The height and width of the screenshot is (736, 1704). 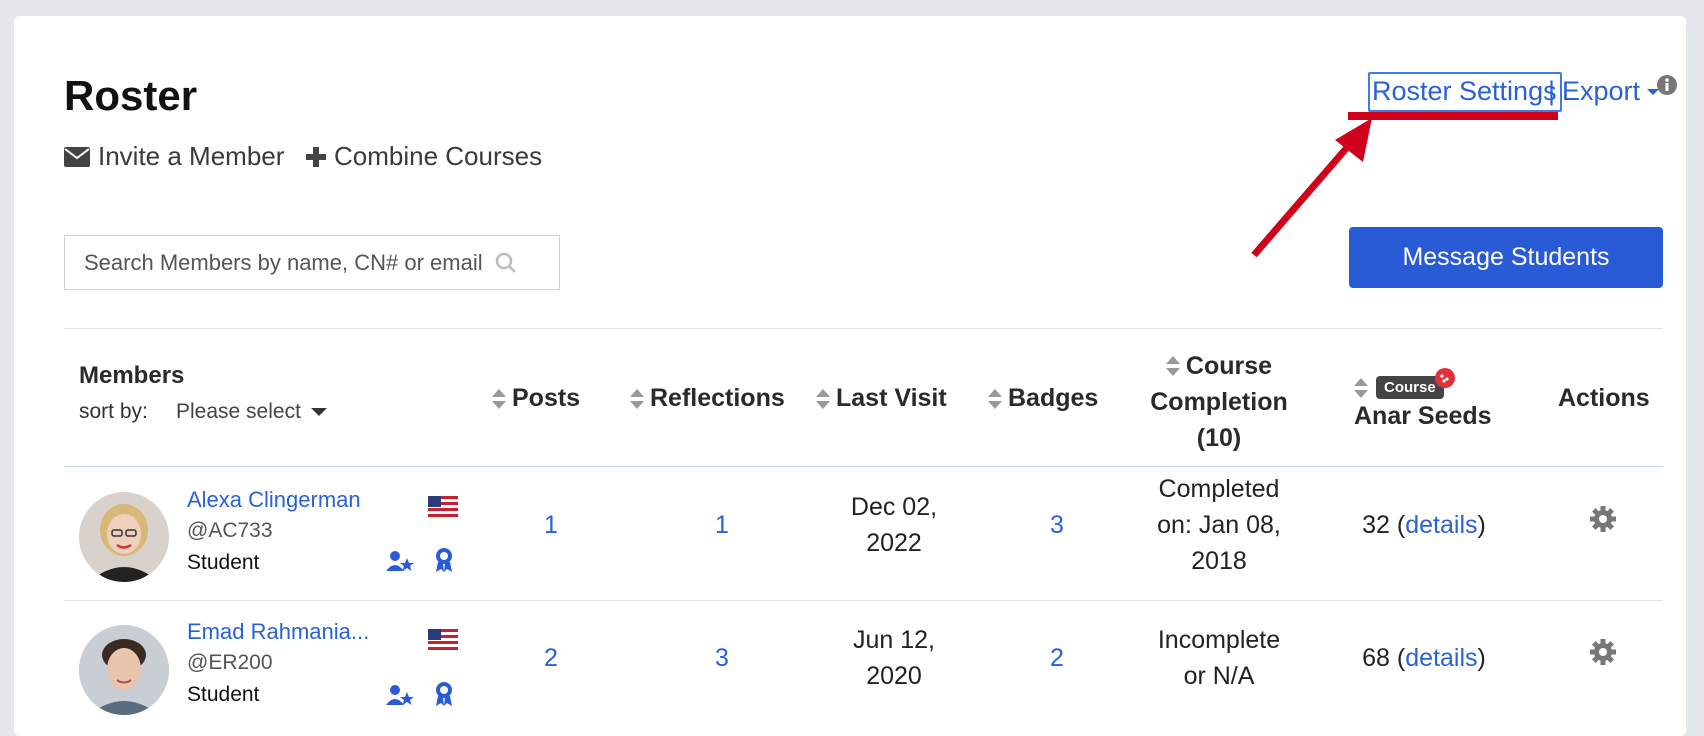 What do you see at coordinates (1601, 91) in the screenshot?
I see `export-label: Export` at bounding box center [1601, 91].